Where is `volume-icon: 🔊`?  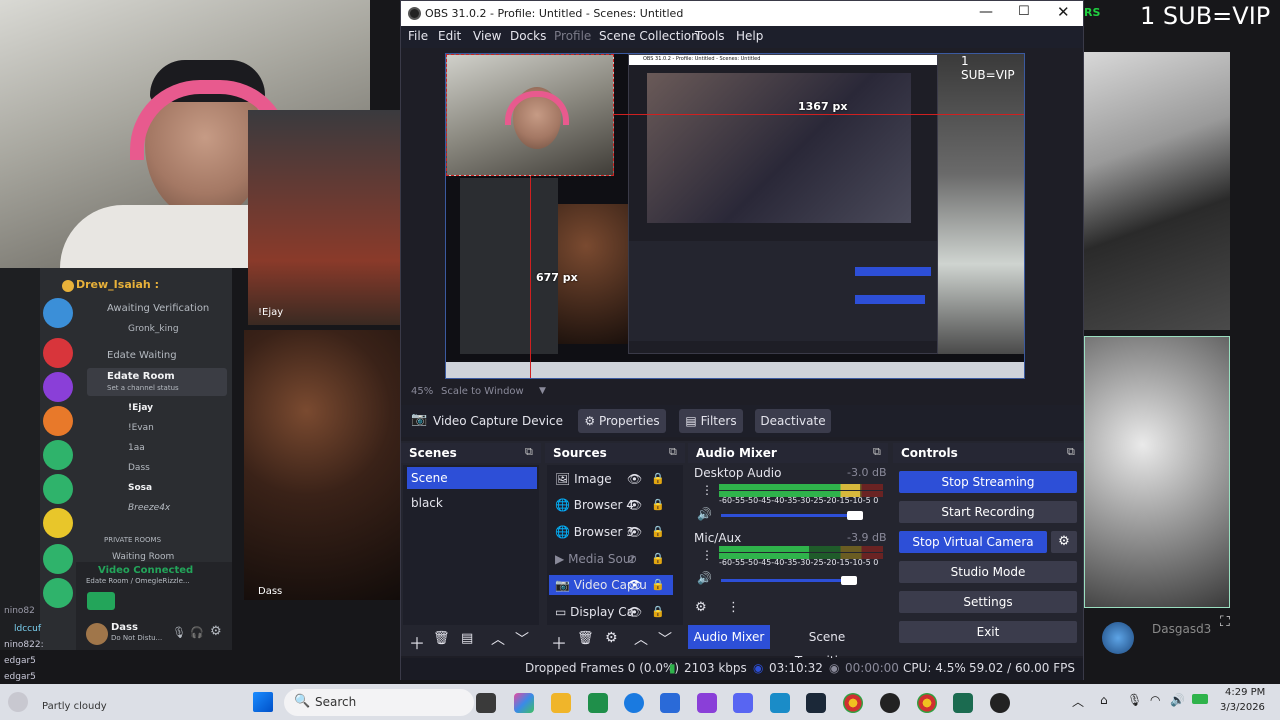
volume-icon: 🔊 is located at coordinates (1177, 700).